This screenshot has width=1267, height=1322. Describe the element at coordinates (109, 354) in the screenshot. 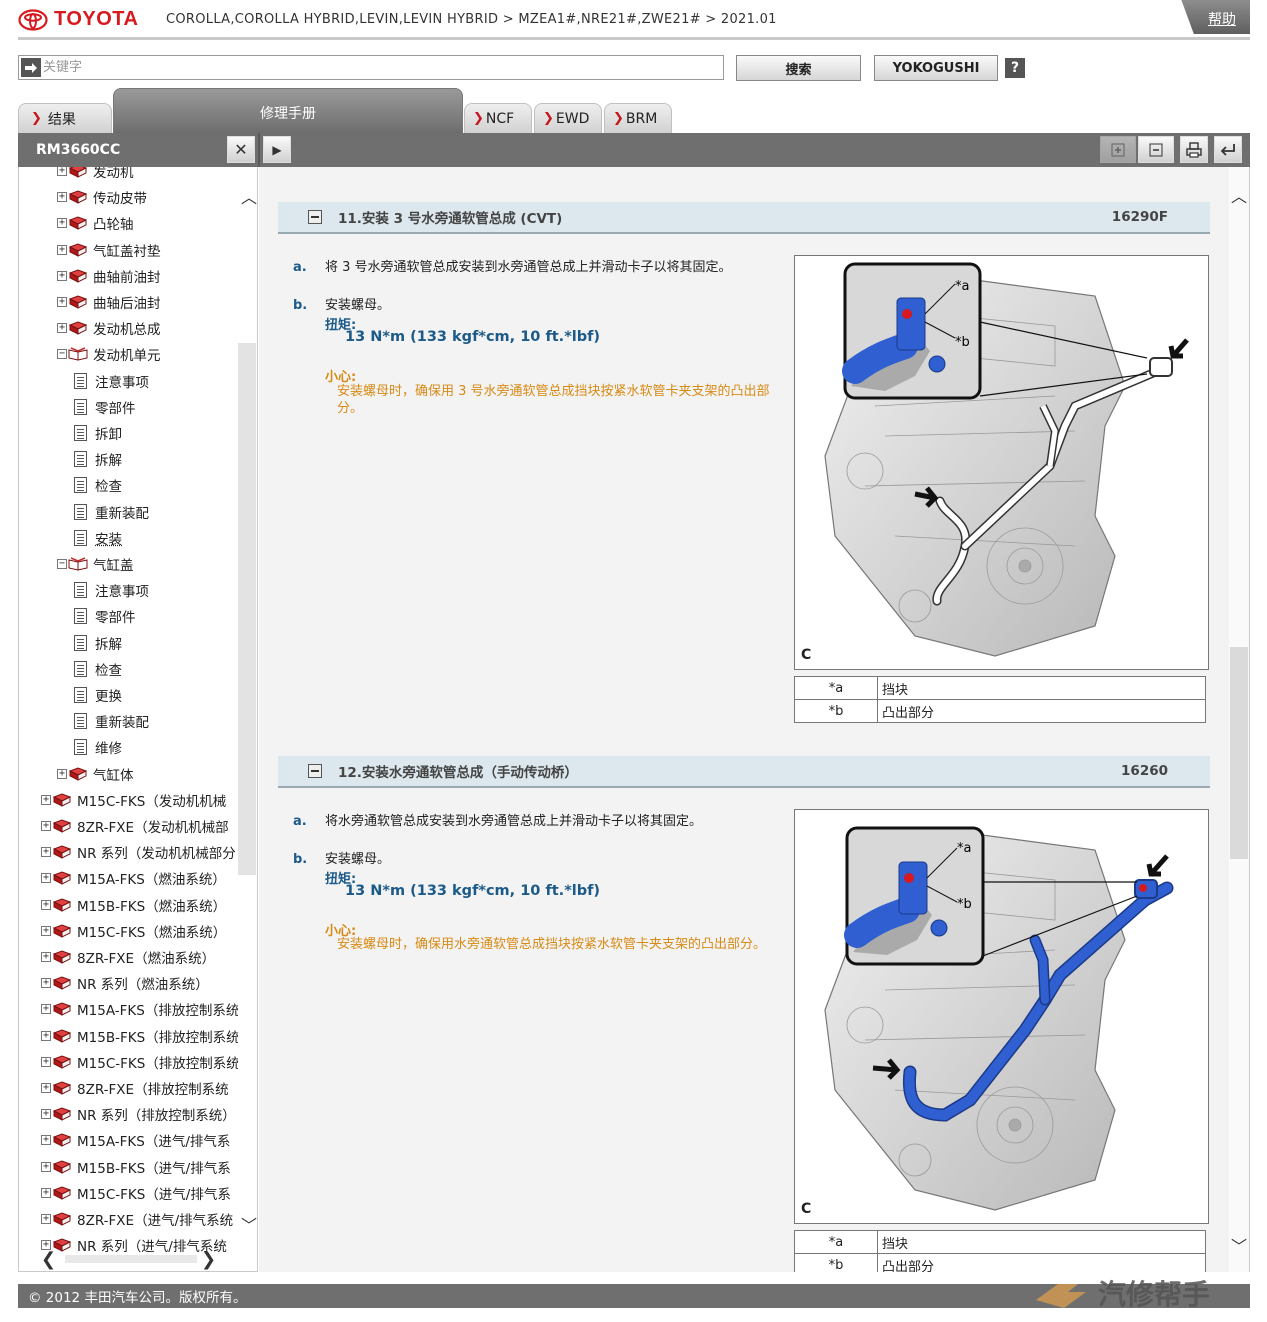

I see `tree-item: − 发动机单元` at that location.